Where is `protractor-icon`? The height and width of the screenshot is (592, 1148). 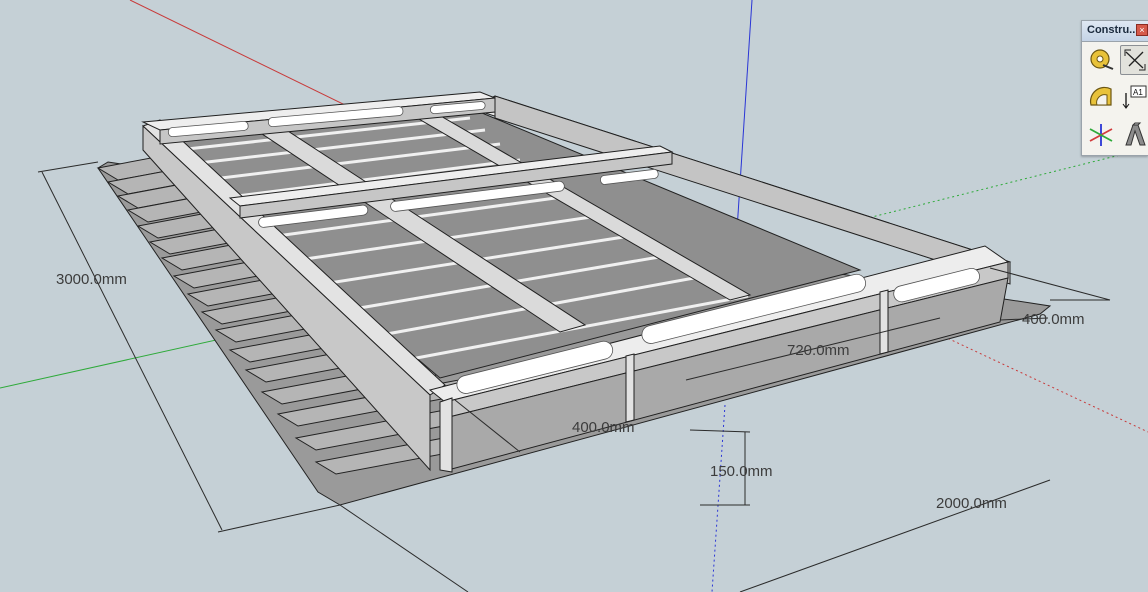
protractor-icon is located at coordinates (1102, 98).